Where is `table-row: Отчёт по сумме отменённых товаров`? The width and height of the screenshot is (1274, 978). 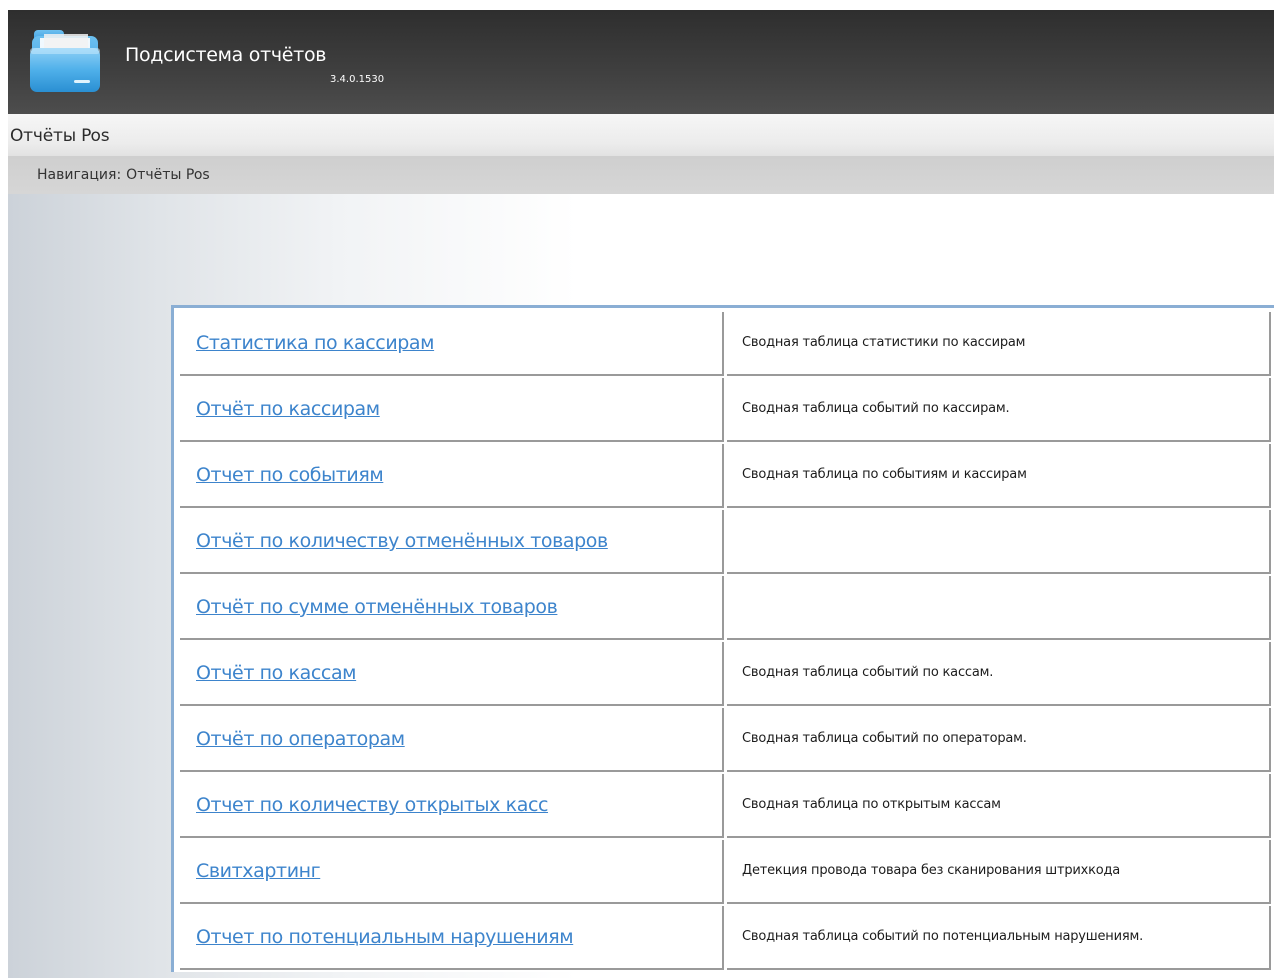 table-row: Отчёт по сумме отменённых товаров is located at coordinates (727, 609).